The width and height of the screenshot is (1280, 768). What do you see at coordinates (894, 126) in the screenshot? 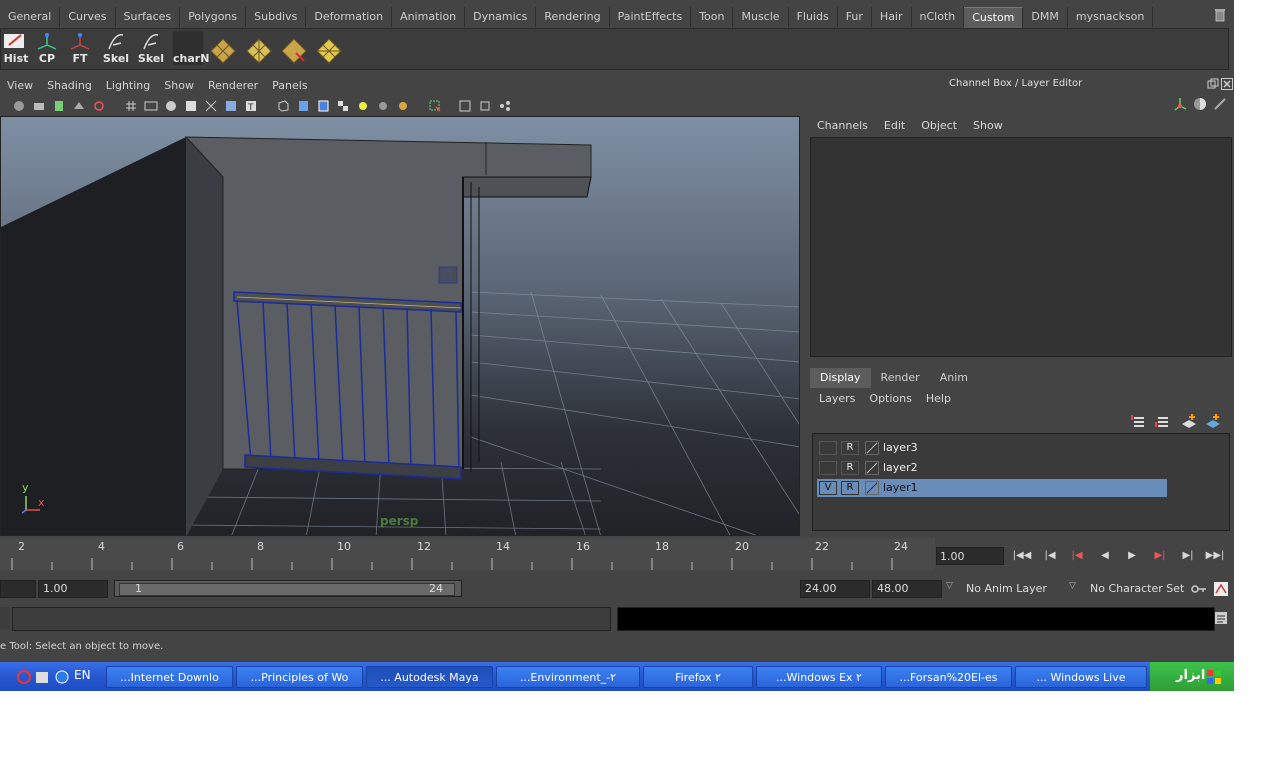
I see `menu-edit: Edit` at bounding box center [894, 126].